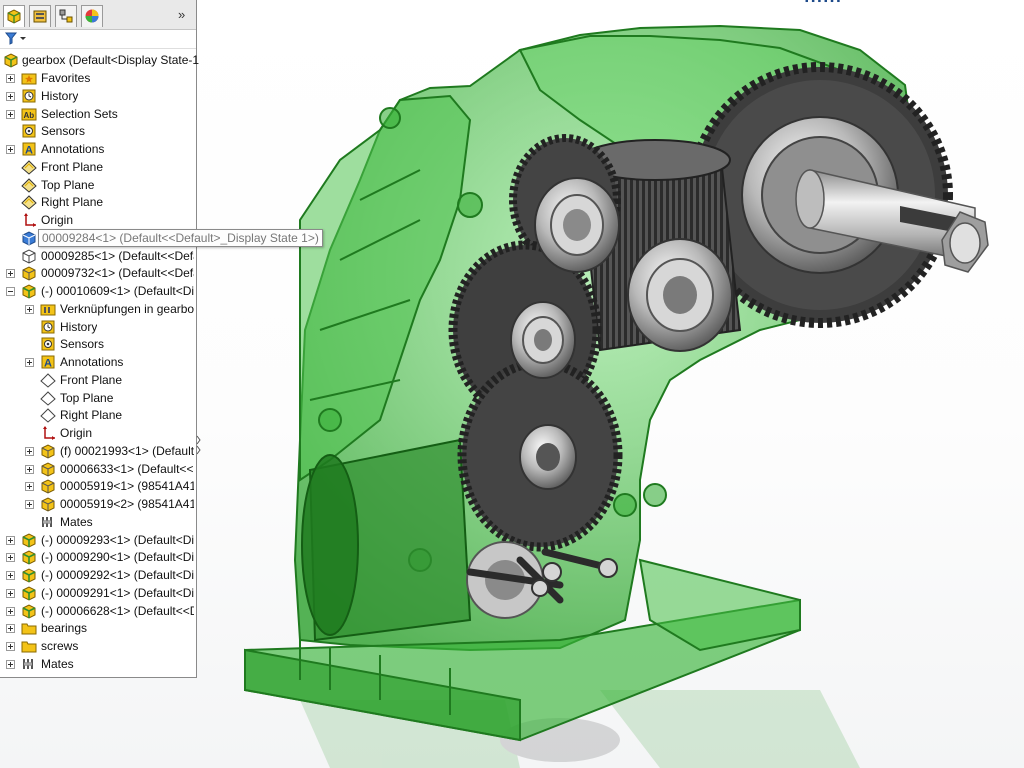 This screenshot has width=1024, height=768. Describe the element at coordinates (117, 273) in the screenshot. I see `tree-item-label: 00009732<1> (Default<<Defa` at that location.